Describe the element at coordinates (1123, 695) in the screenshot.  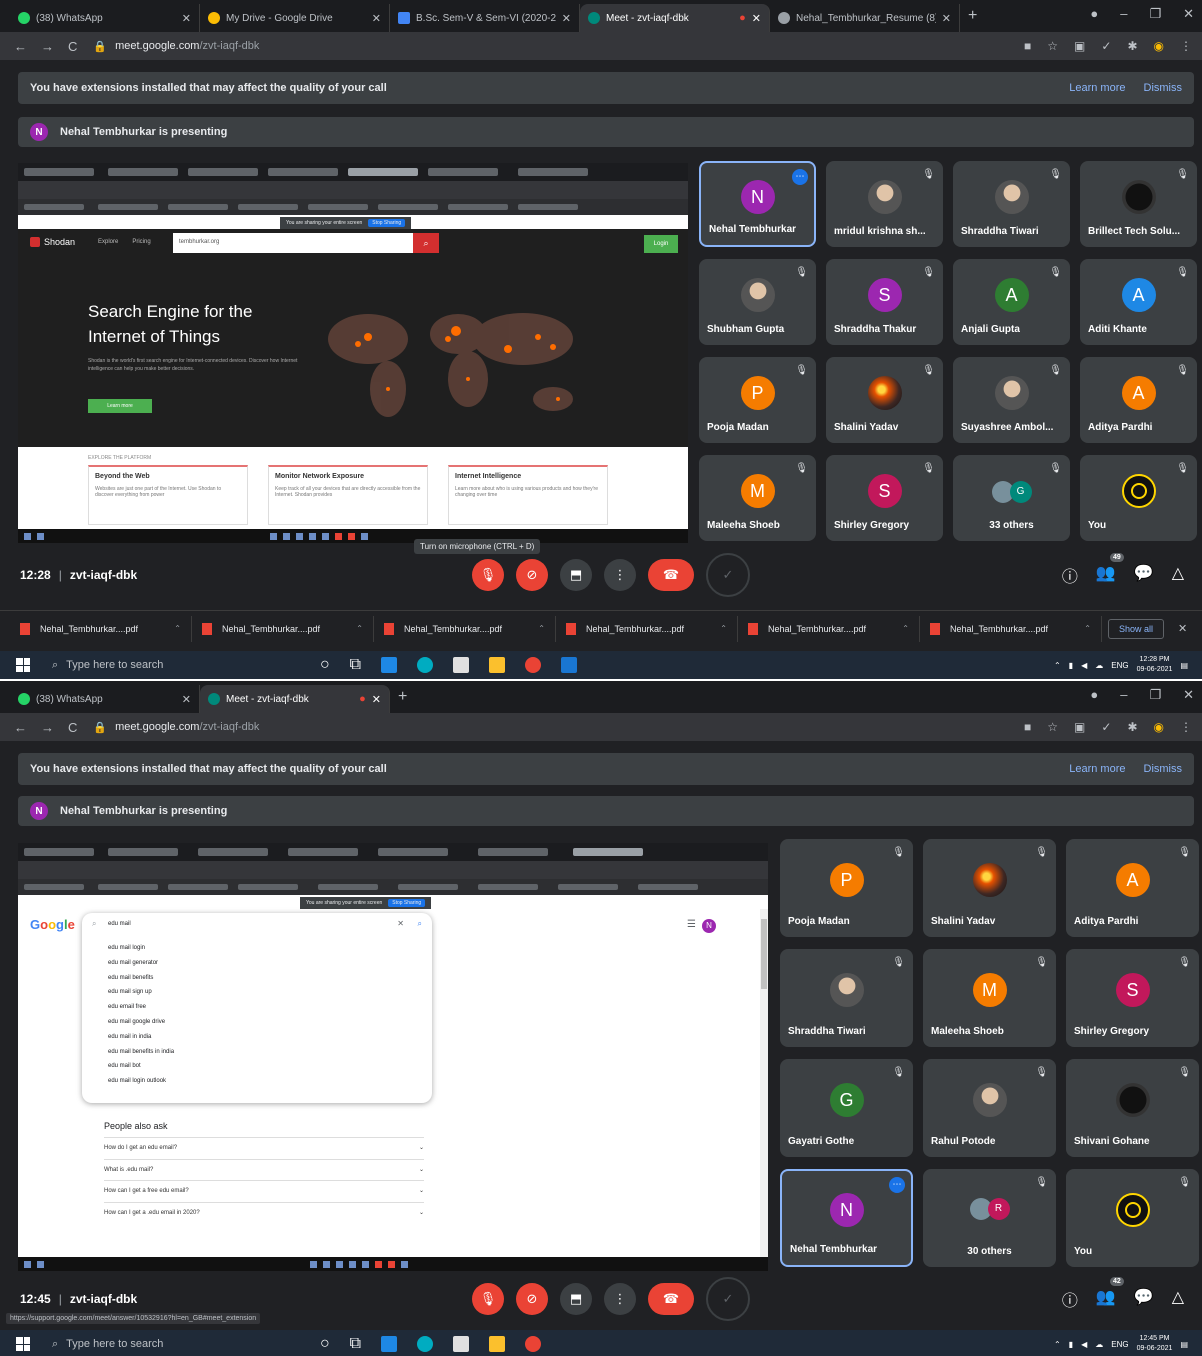
I see `minimize-icon: –` at that location.